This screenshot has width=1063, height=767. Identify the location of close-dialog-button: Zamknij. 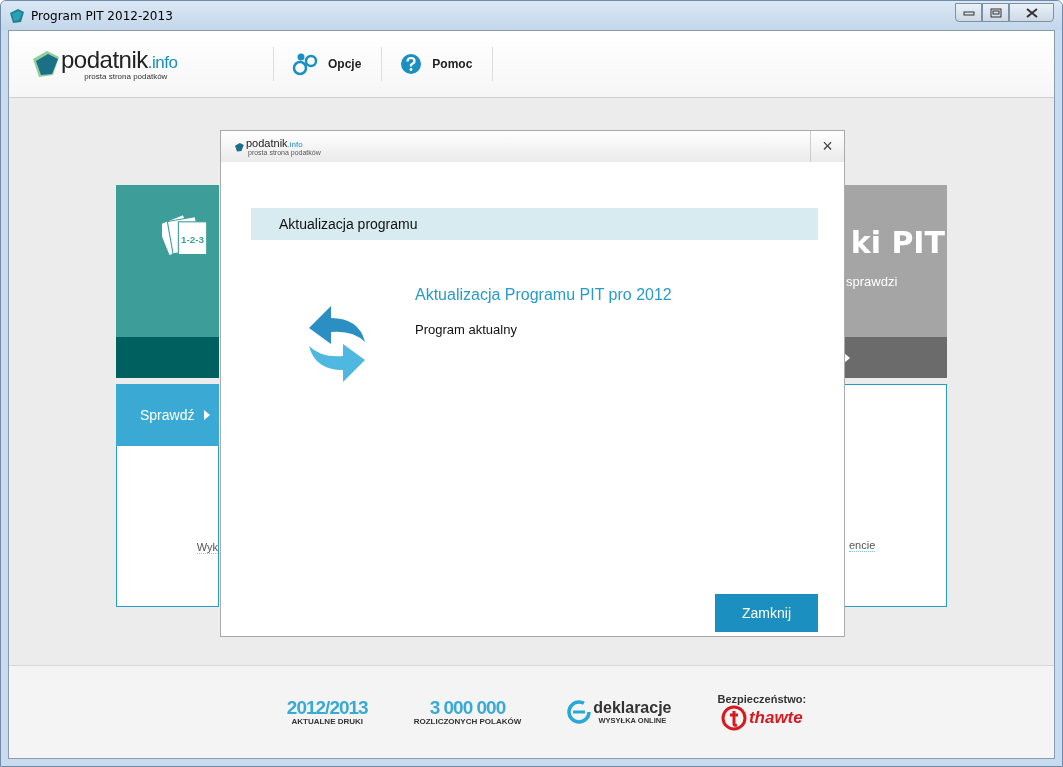
(766, 613).